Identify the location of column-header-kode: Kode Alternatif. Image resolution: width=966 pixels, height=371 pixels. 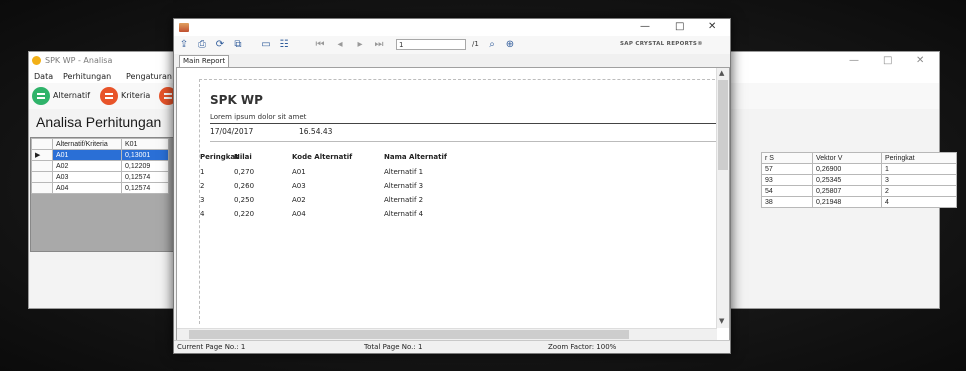
(322, 157).